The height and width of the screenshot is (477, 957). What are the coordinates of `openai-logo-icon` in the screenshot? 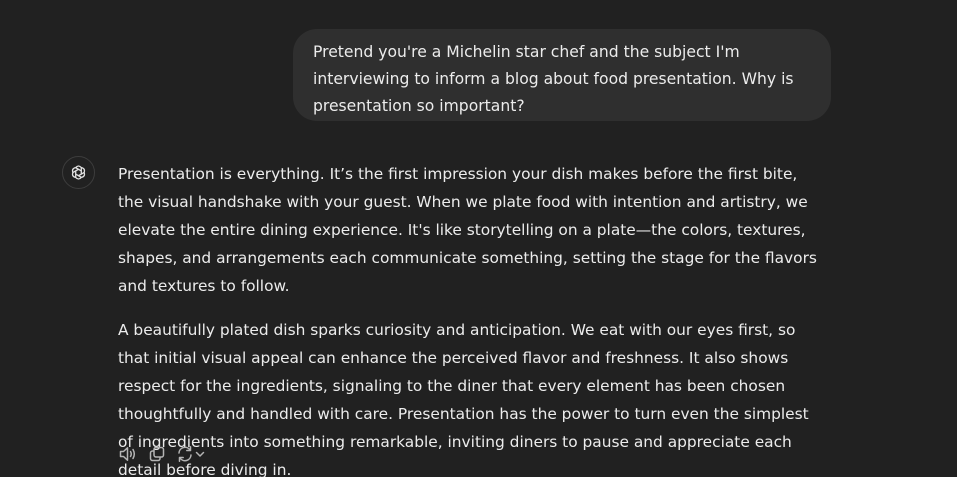 It's located at (78, 172).